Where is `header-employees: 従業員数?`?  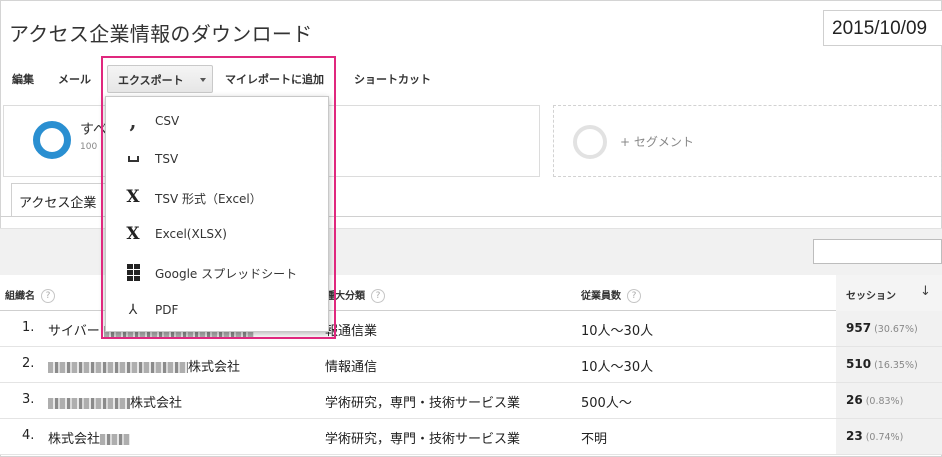 header-employees: 従業員数? is located at coordinates (611, 295).